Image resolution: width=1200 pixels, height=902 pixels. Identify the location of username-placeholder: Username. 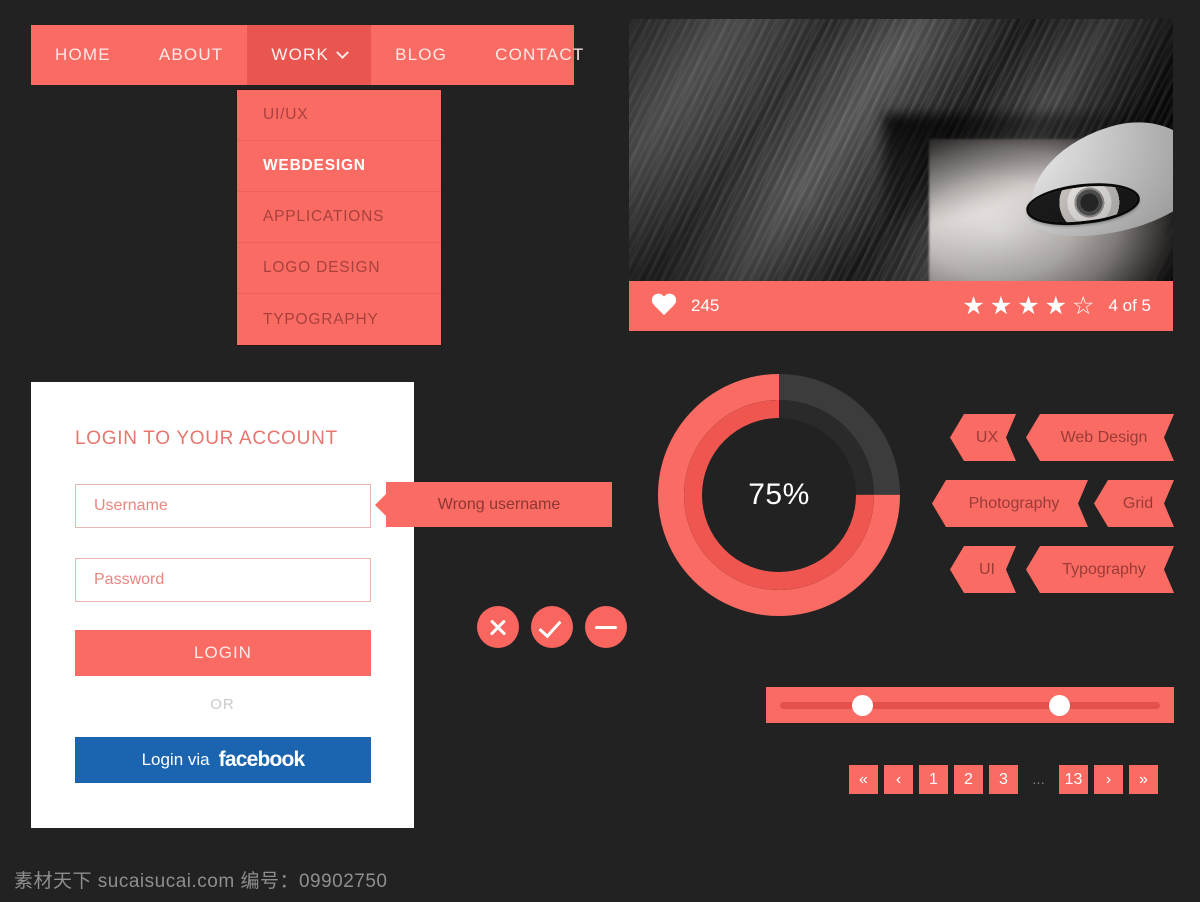
(131, 505).